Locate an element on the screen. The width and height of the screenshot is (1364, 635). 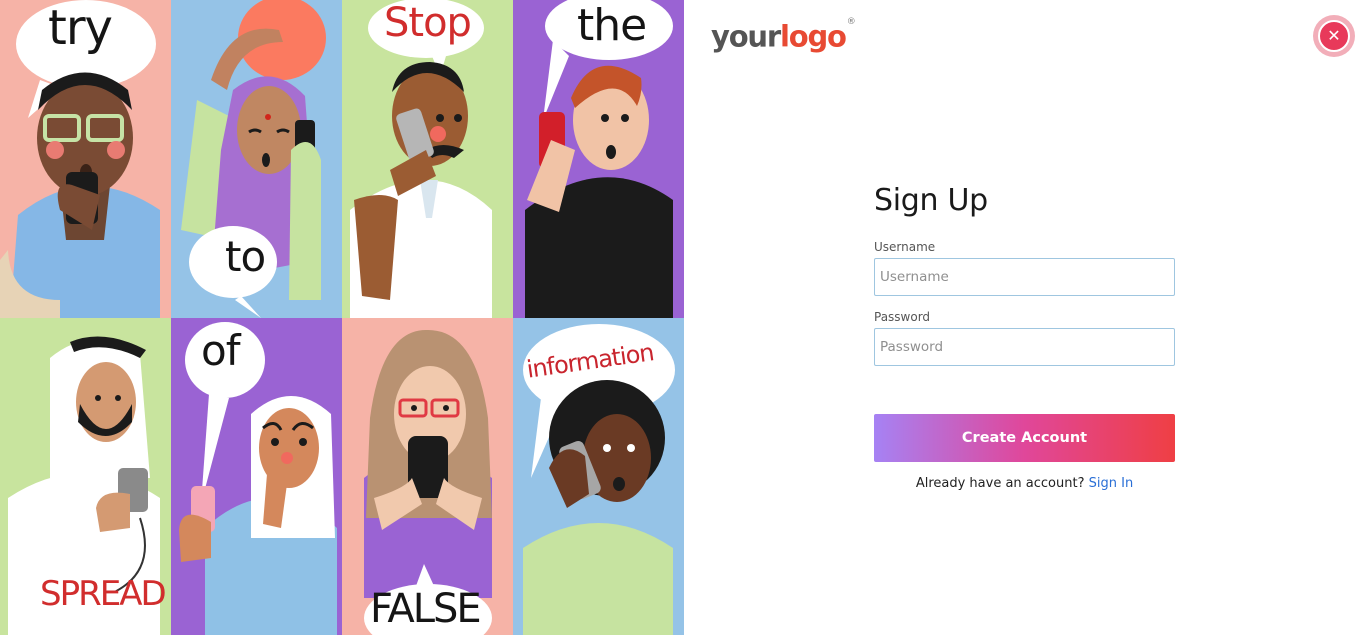
illustration-word: FALSE is located at coordinates (426, 609).